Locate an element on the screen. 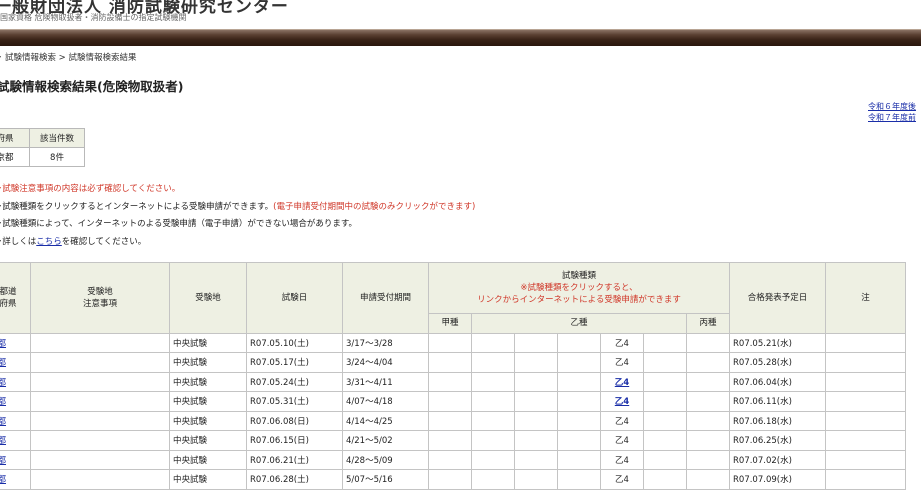  row-application-period: 5/07～5/16 is located at coordinates (385, 479).